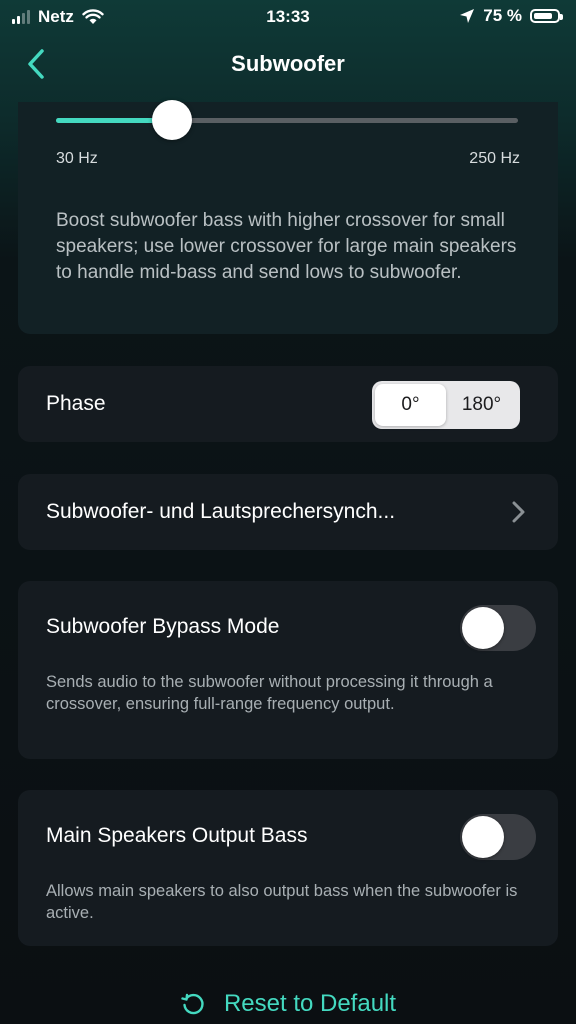  I want to click on crossover-max-label: 250 Hz, so click(494, 158).